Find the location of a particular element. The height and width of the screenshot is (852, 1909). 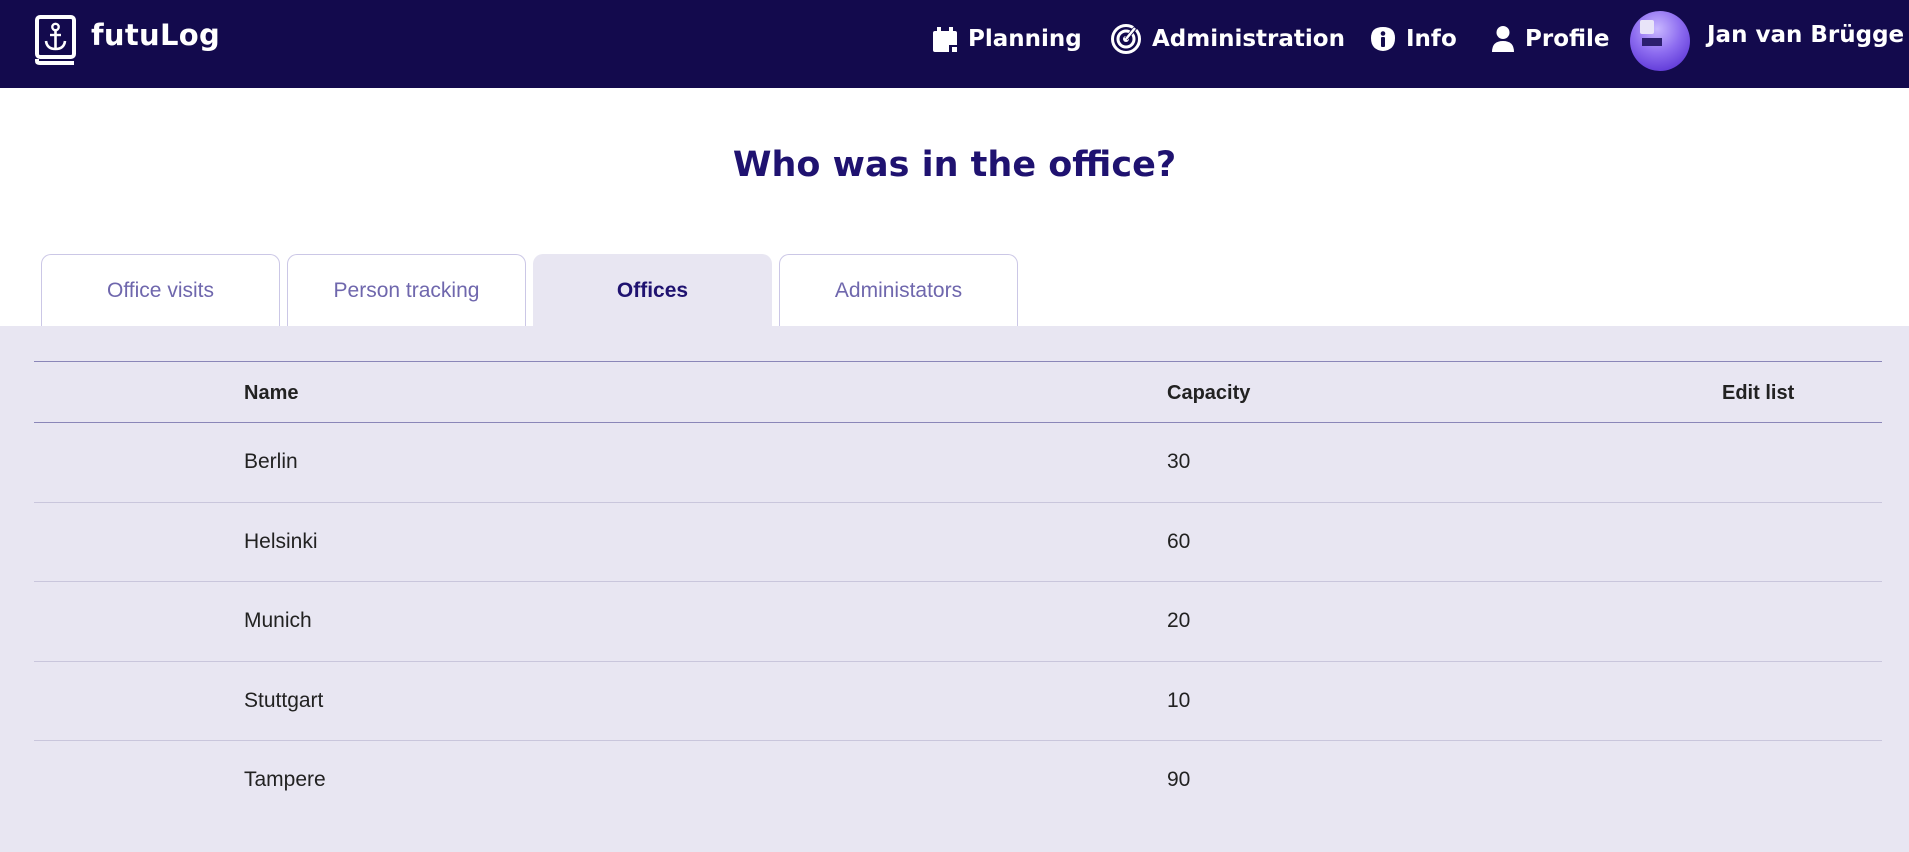

office-name: Helsinki is located at coordinates (281, 541).